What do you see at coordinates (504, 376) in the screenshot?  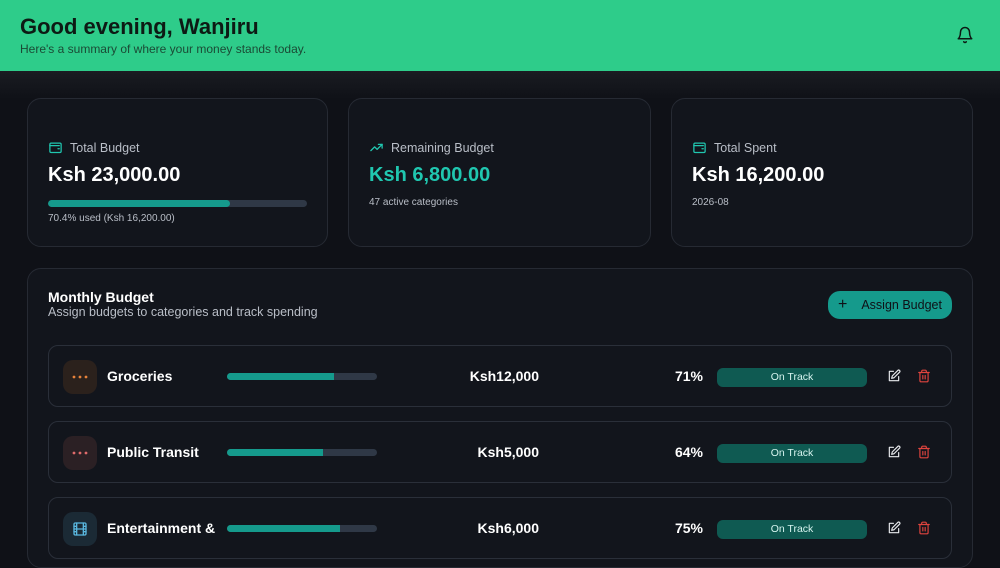 I see `category-amount: Ksh12,000` at bounding box center [504, 376].